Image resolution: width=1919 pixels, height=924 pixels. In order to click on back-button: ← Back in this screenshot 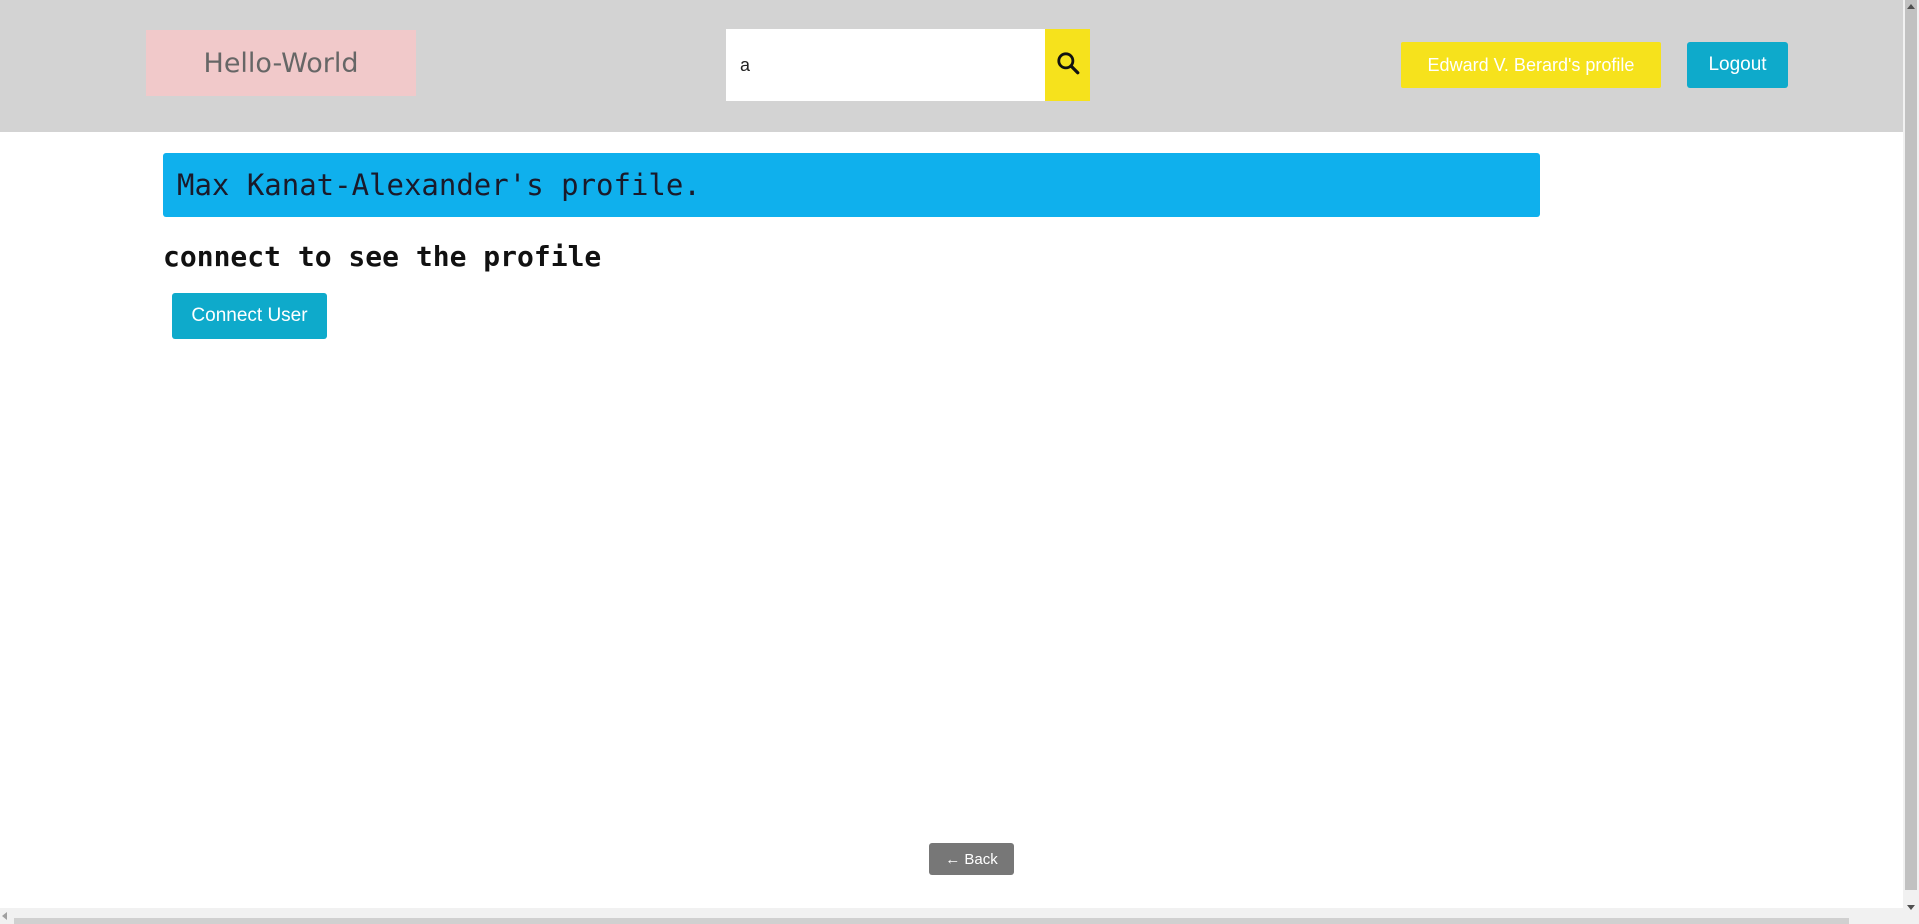, I will do `click(971, 859)`.